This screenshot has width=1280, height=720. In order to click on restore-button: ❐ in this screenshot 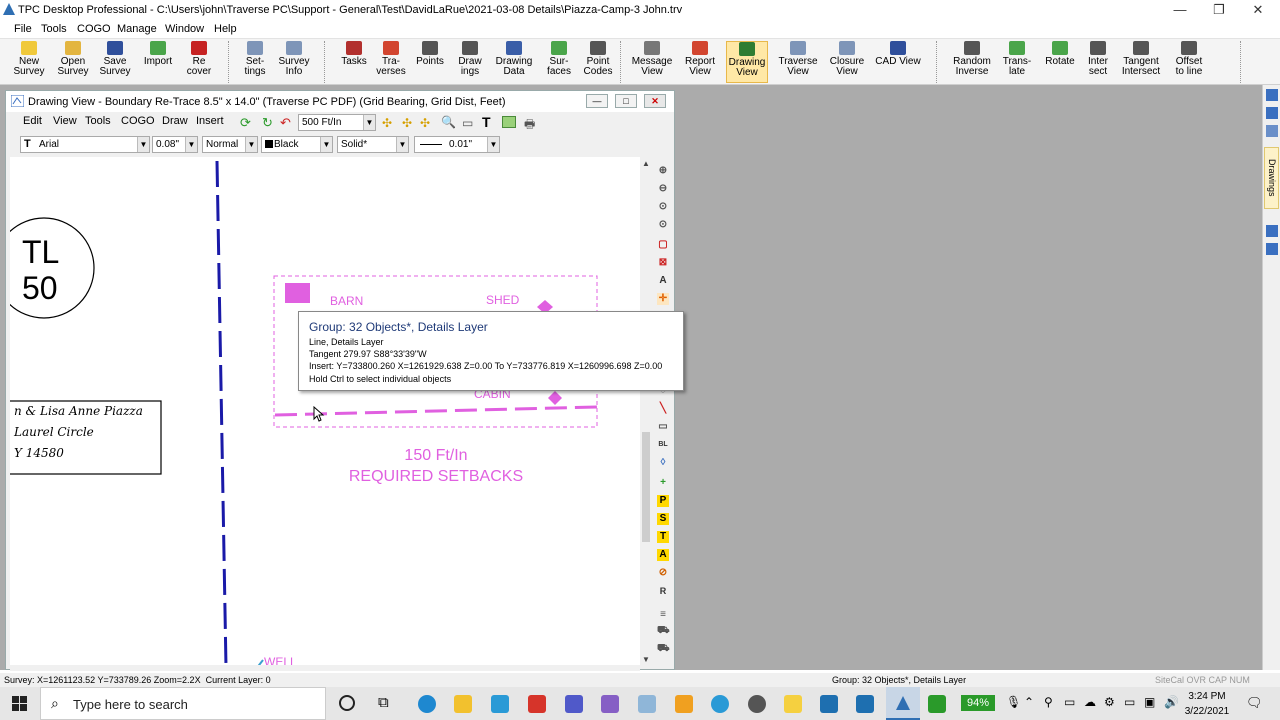, I will do `click(1219, 10)`.